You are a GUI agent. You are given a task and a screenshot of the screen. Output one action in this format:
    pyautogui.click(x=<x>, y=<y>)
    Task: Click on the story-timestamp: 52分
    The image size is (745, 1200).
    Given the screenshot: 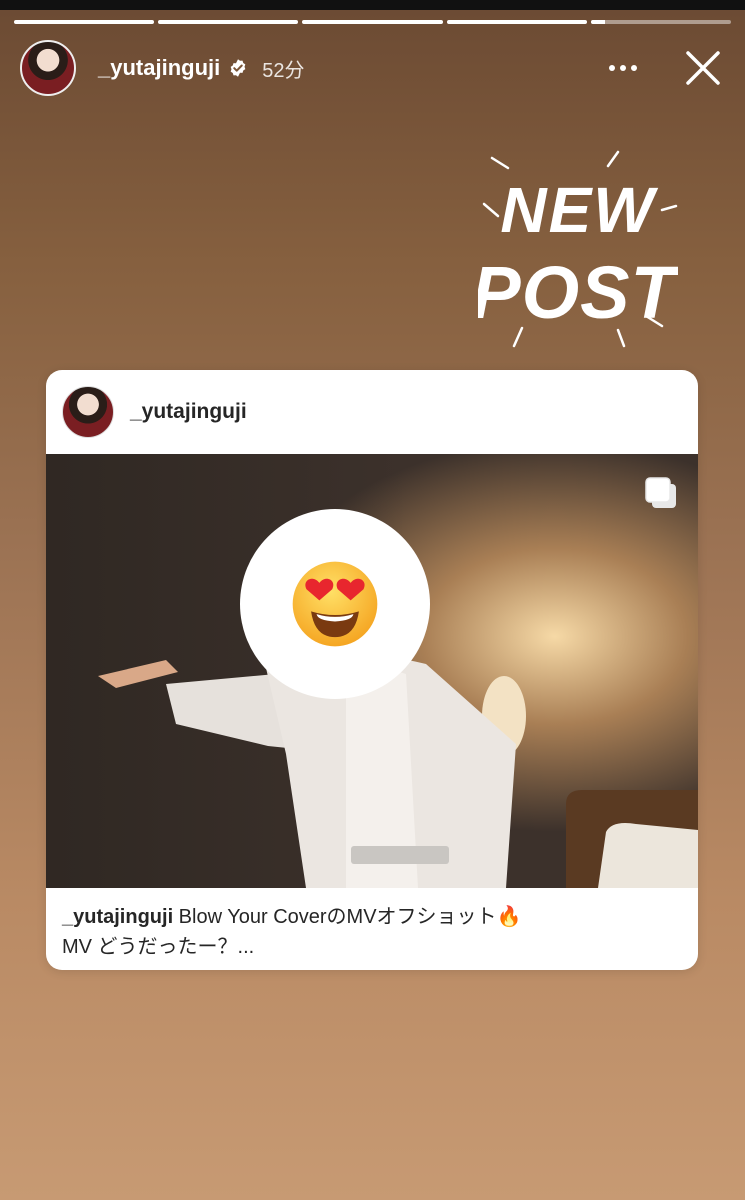 What is the action you would take?
    pyautogui.click(x=283, y=70)
    